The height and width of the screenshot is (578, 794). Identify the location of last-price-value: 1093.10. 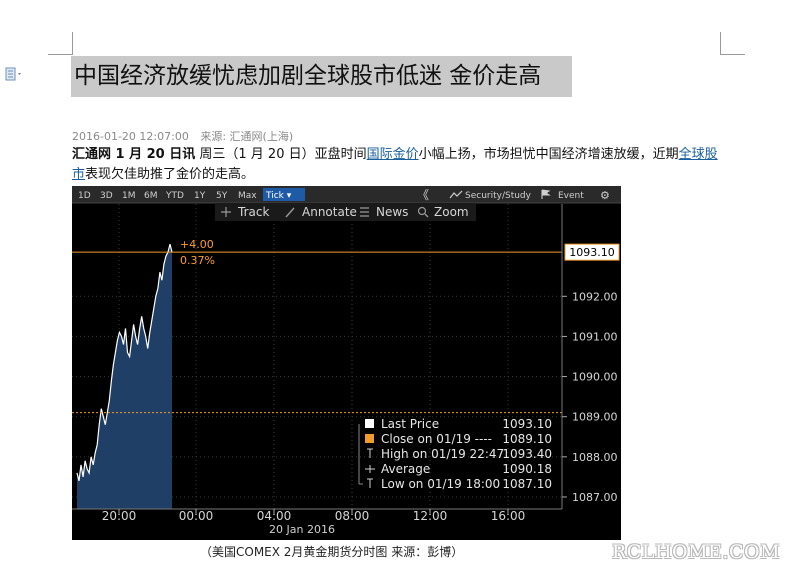
(592, 252).